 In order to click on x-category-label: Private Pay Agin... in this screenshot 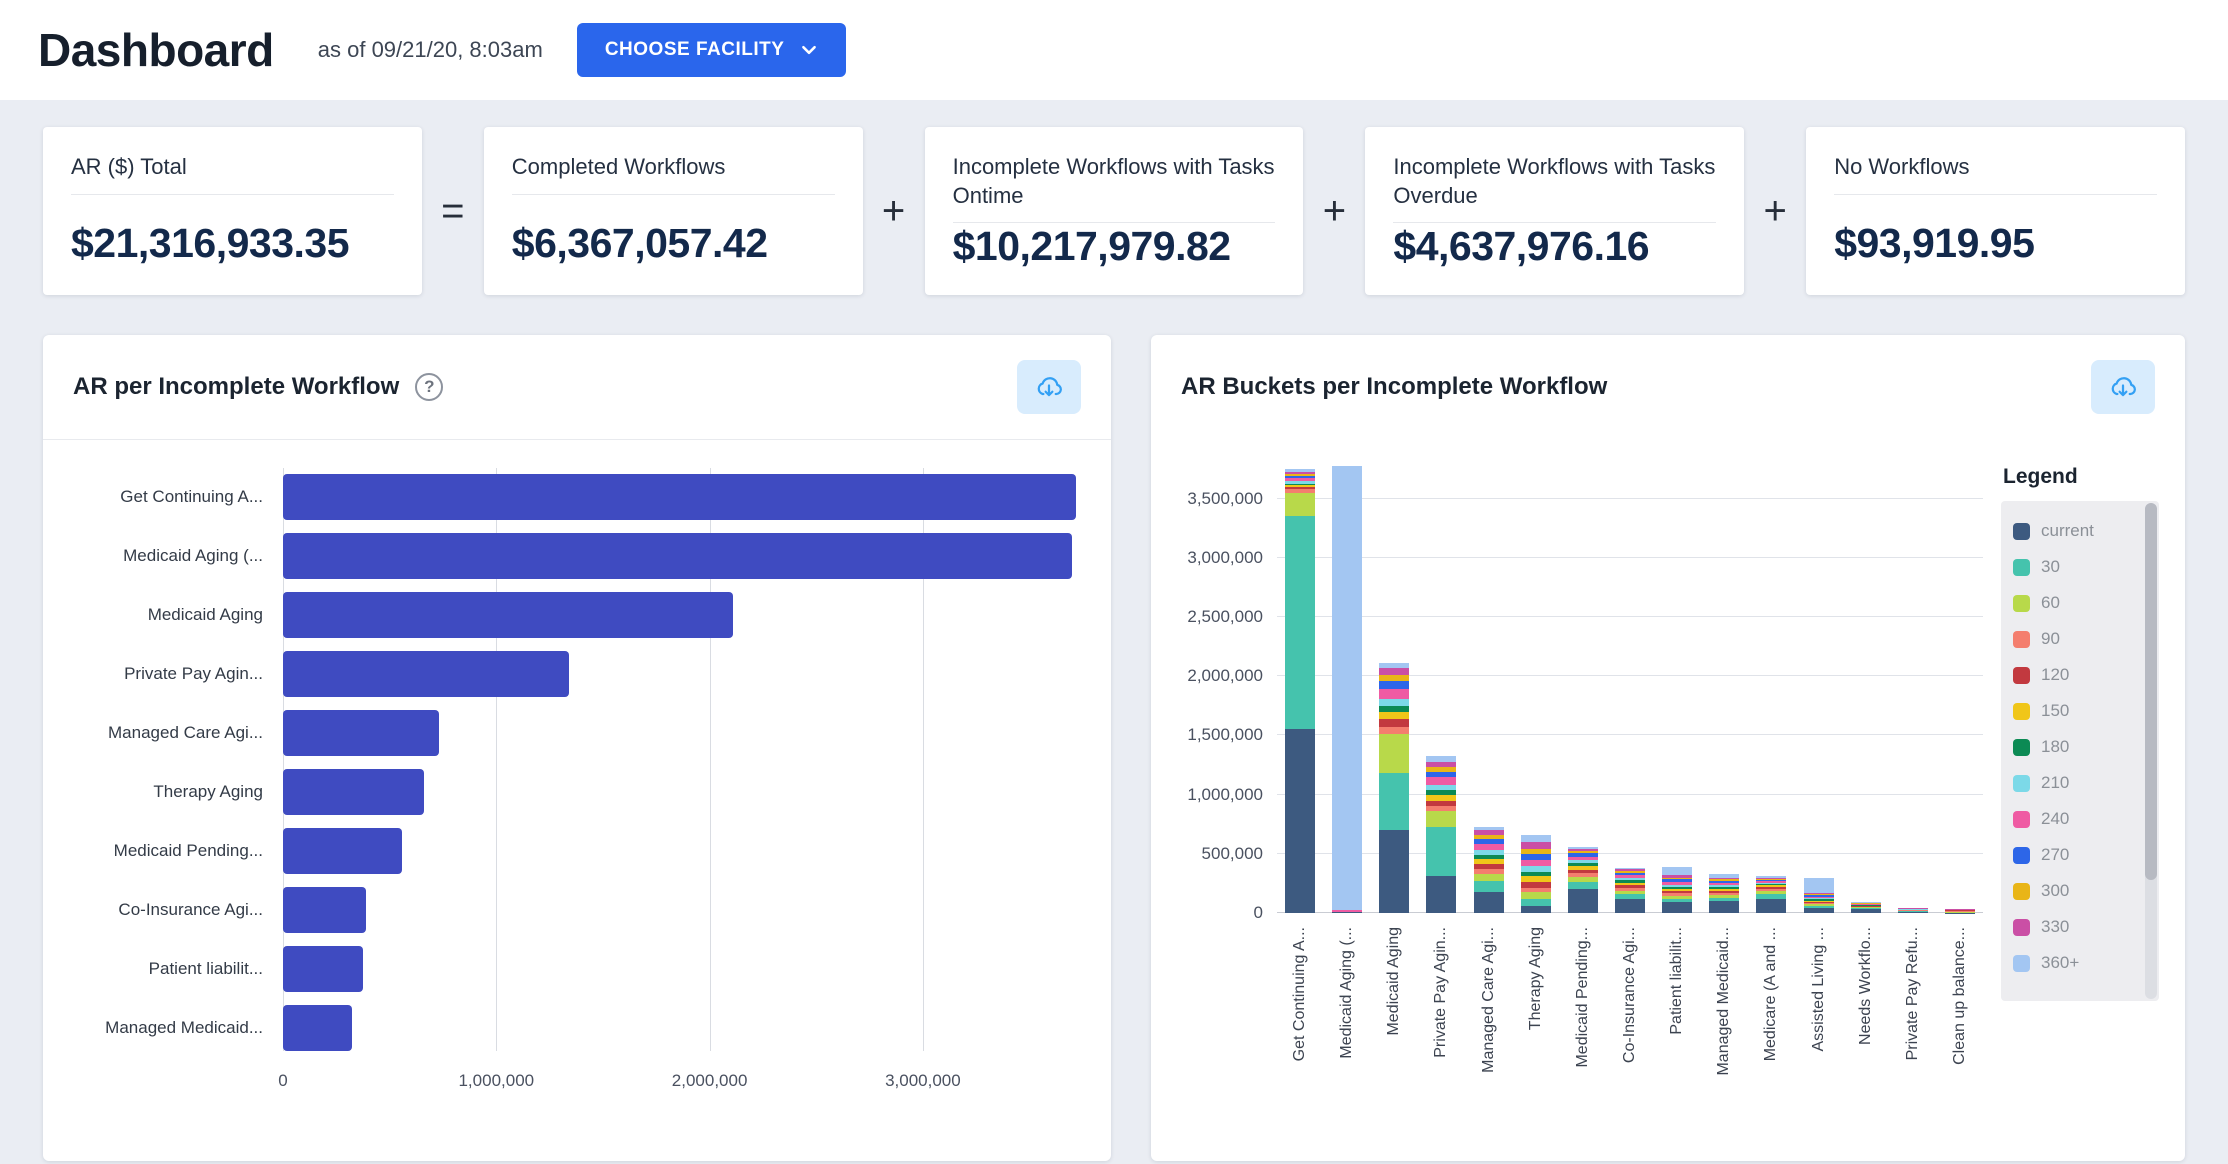, I will do `click(1441, 992)`.